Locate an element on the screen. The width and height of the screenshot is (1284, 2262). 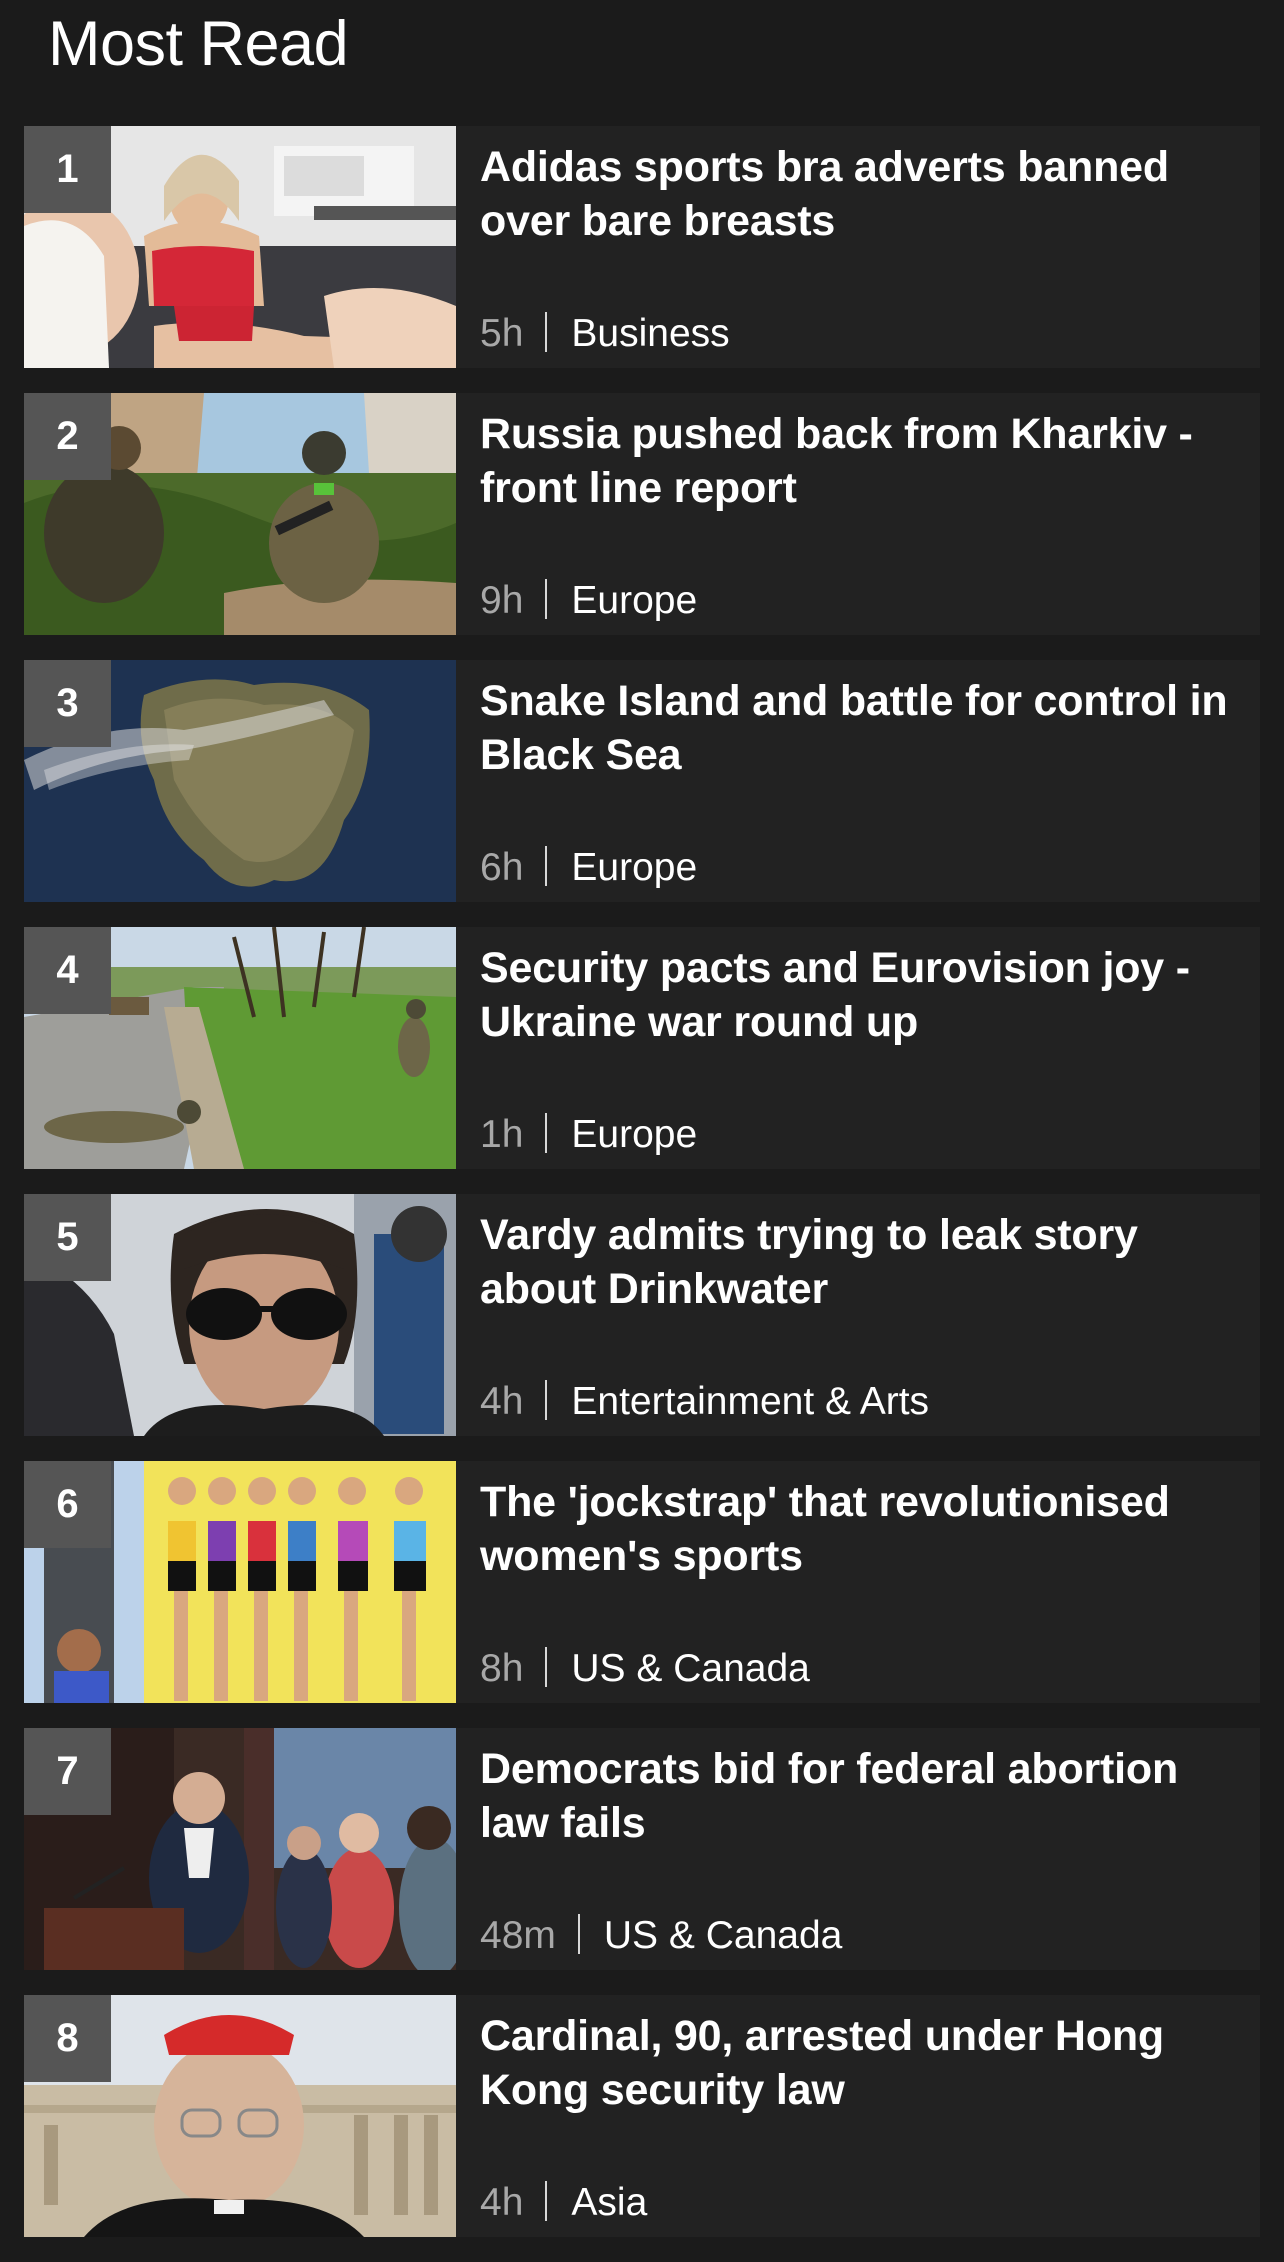
item-meta: 4h Asia is located at coordinates (563, 2203).